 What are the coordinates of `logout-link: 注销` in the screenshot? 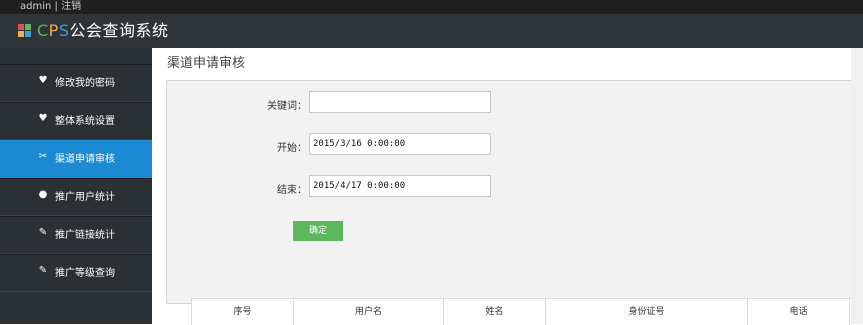 It's located at (71, 6).